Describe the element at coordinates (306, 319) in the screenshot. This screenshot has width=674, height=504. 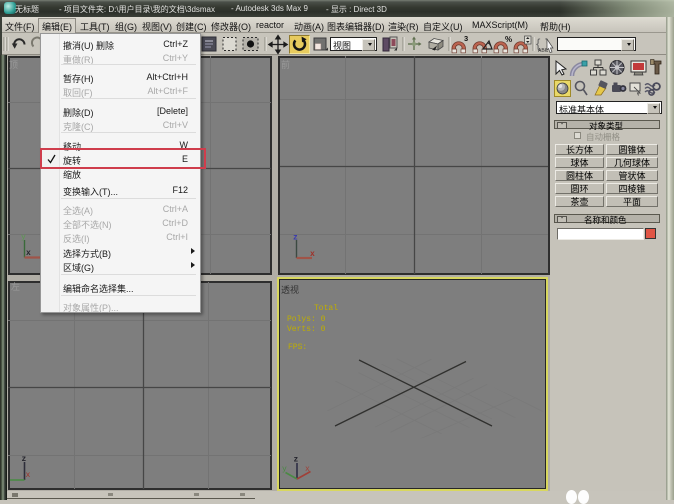
I see `svg-text: Polys: 0` at that location.